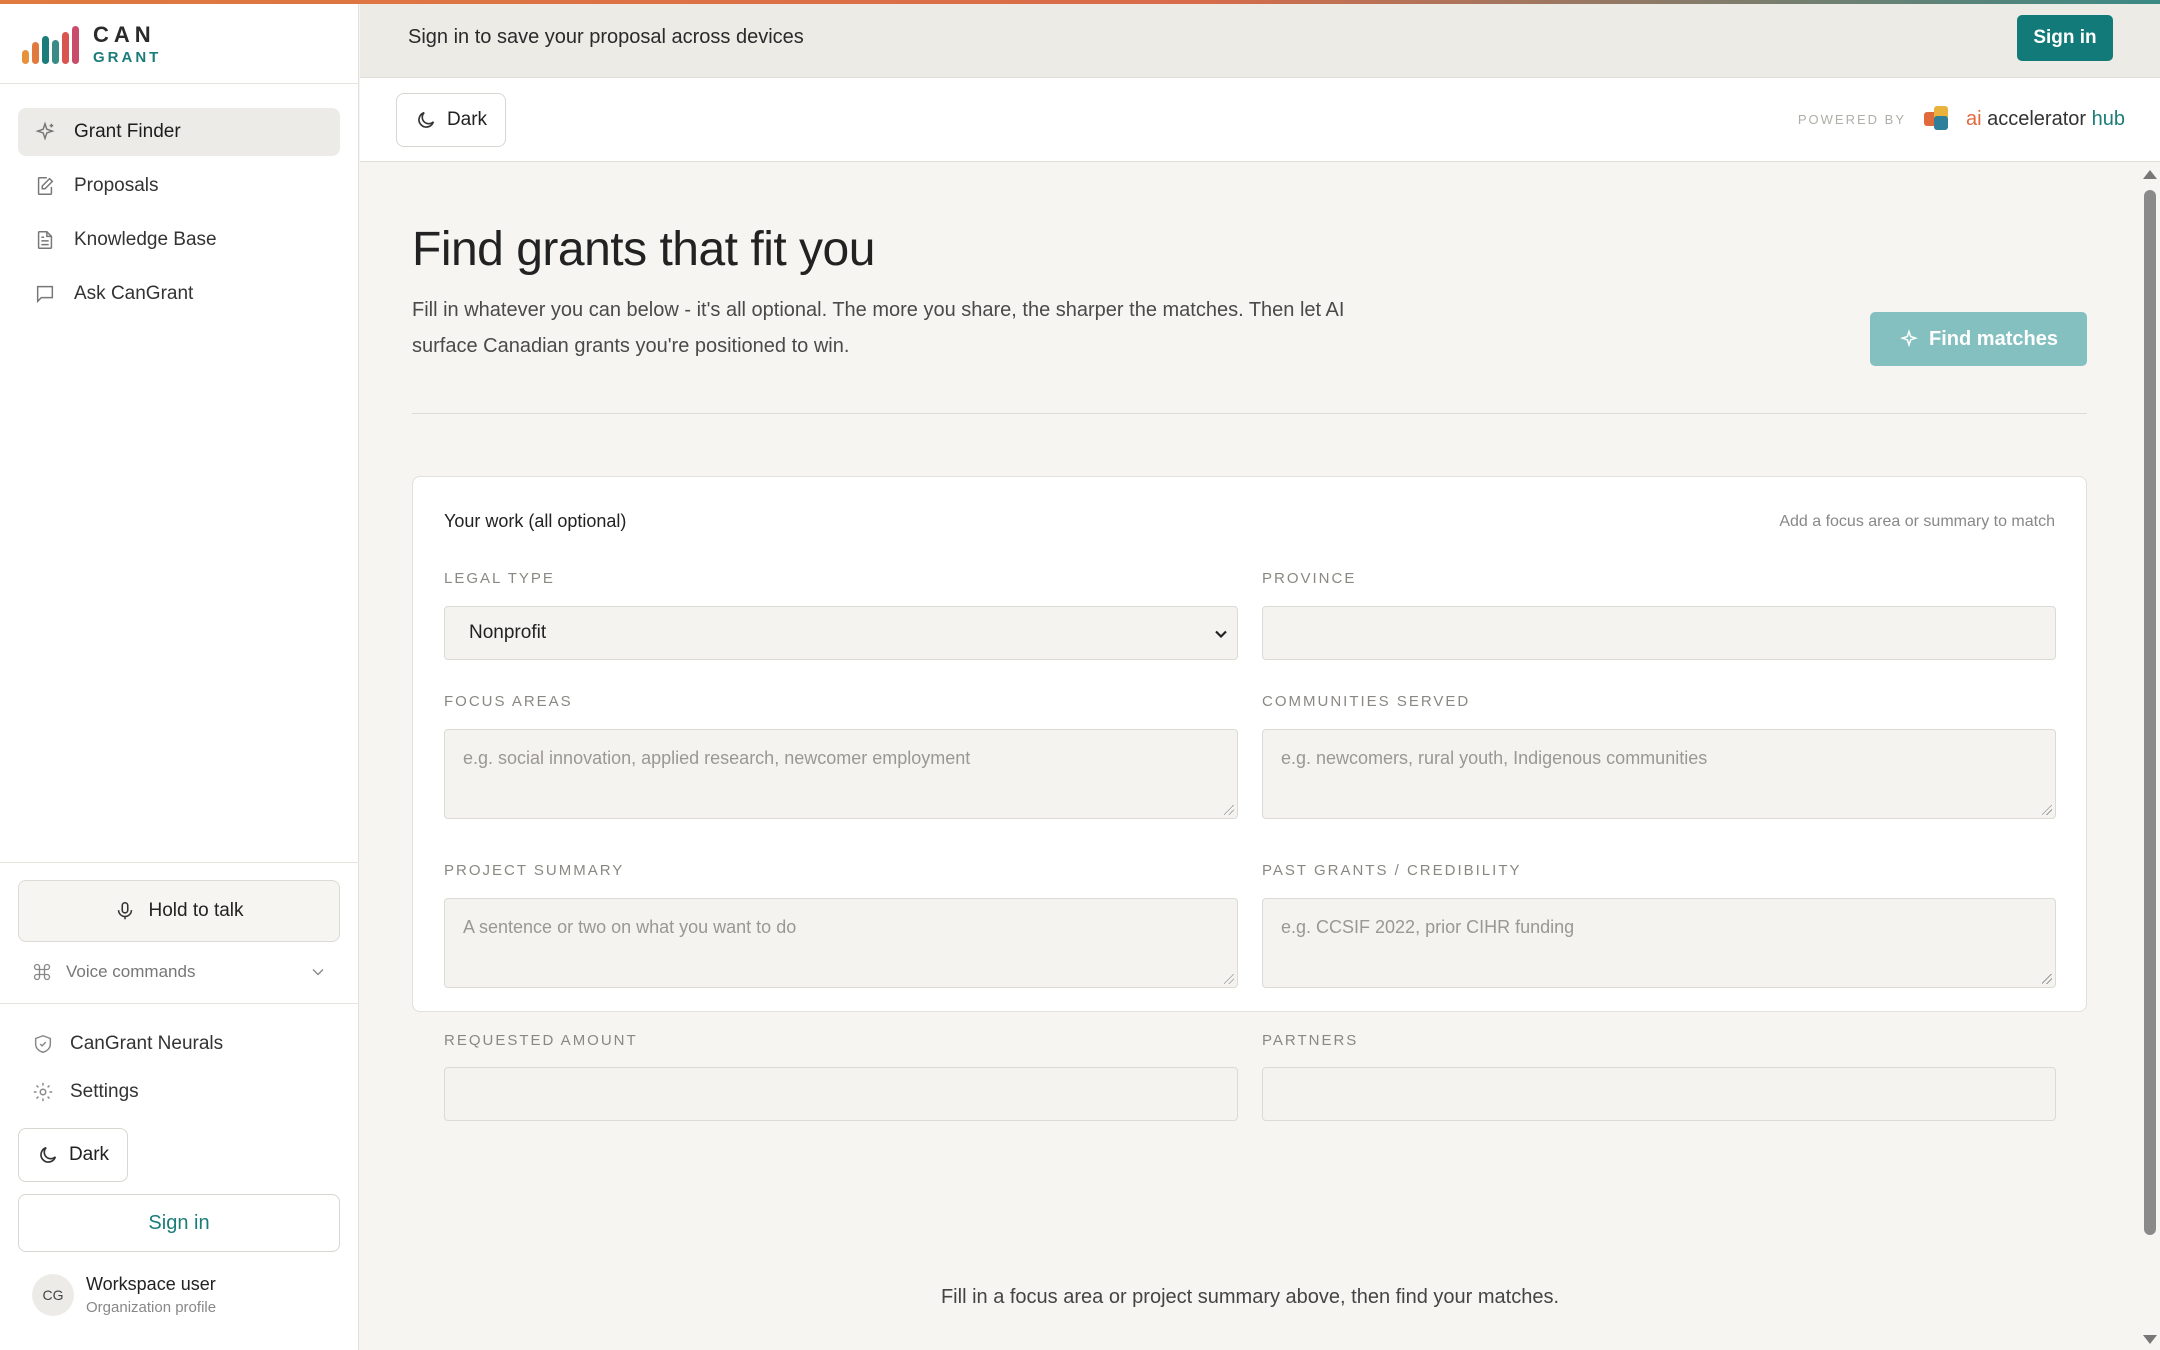 This screenshot has width=2160, height=1350. I want to click on find-matches-label: Find matches, so click(1993, 338).